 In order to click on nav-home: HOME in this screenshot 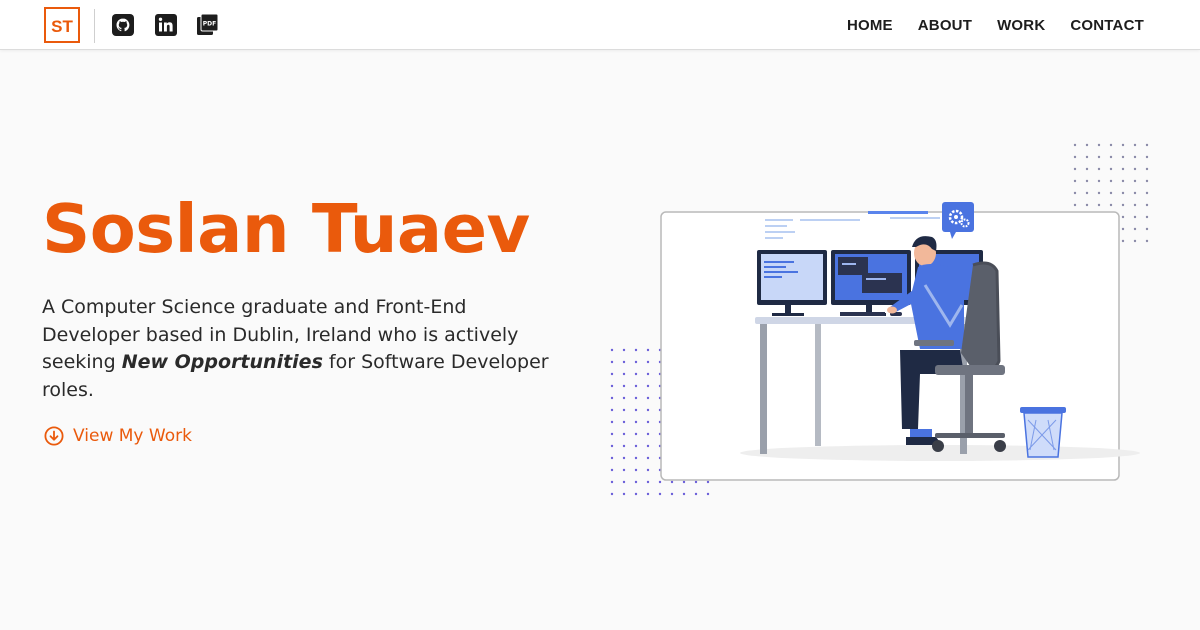, I will do `click(870, 25)`.